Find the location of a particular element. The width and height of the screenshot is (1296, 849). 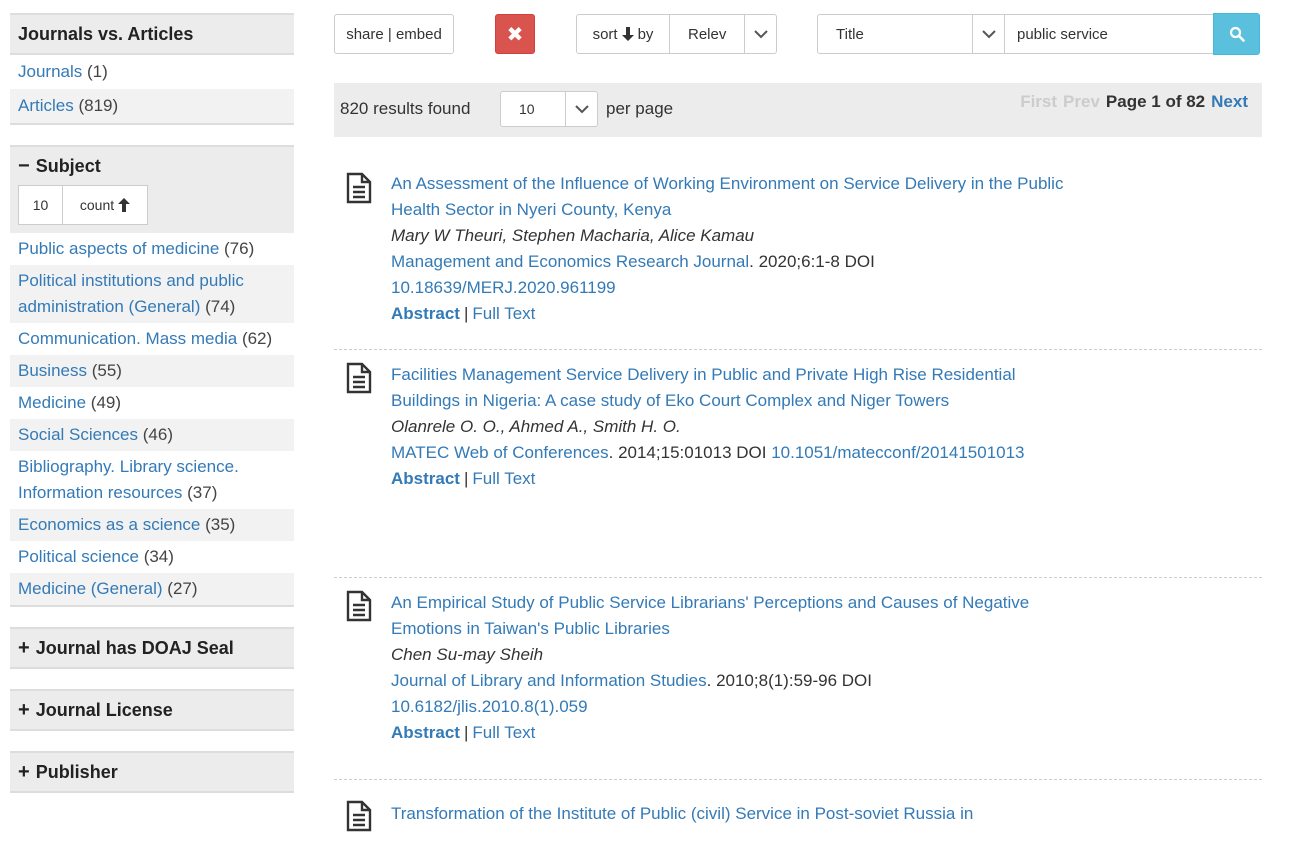

facet-toggle: + Journal License is located at coordinates (152, 710).